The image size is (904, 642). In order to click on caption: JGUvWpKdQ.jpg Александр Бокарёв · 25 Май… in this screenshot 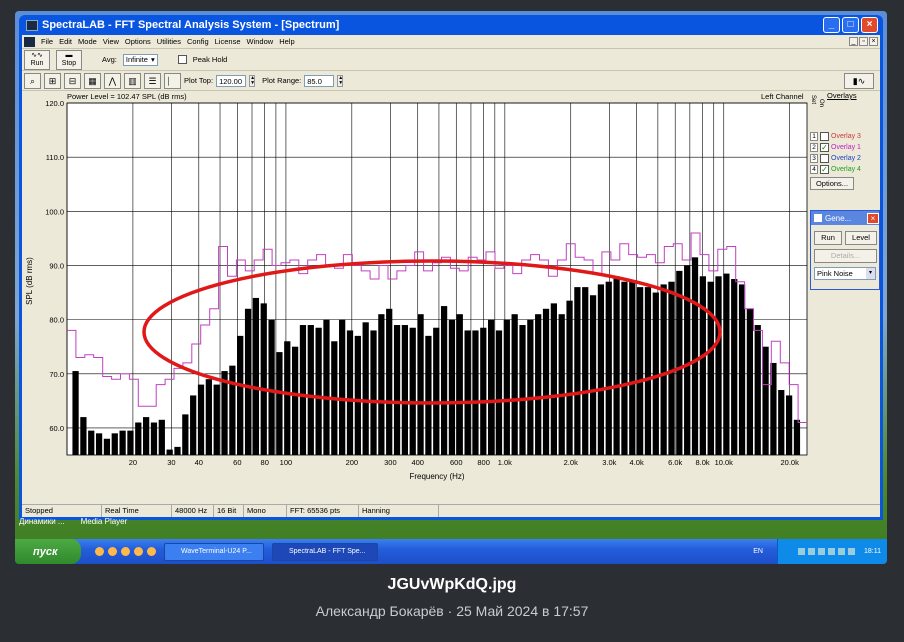, I will do `click(452, 597)`.